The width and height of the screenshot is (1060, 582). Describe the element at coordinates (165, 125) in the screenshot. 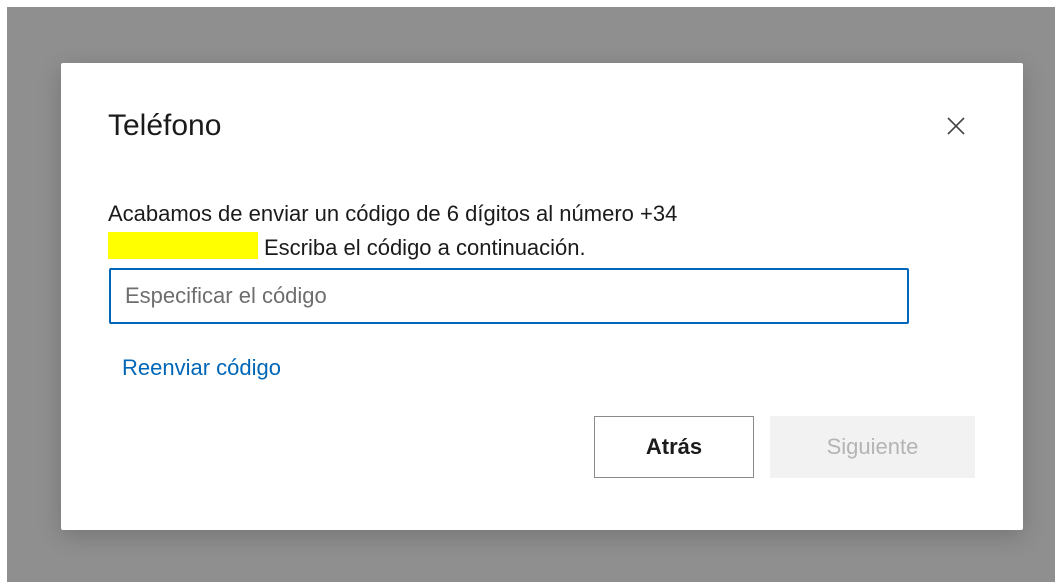

I see `dialog-title: Teléfono` at that location.